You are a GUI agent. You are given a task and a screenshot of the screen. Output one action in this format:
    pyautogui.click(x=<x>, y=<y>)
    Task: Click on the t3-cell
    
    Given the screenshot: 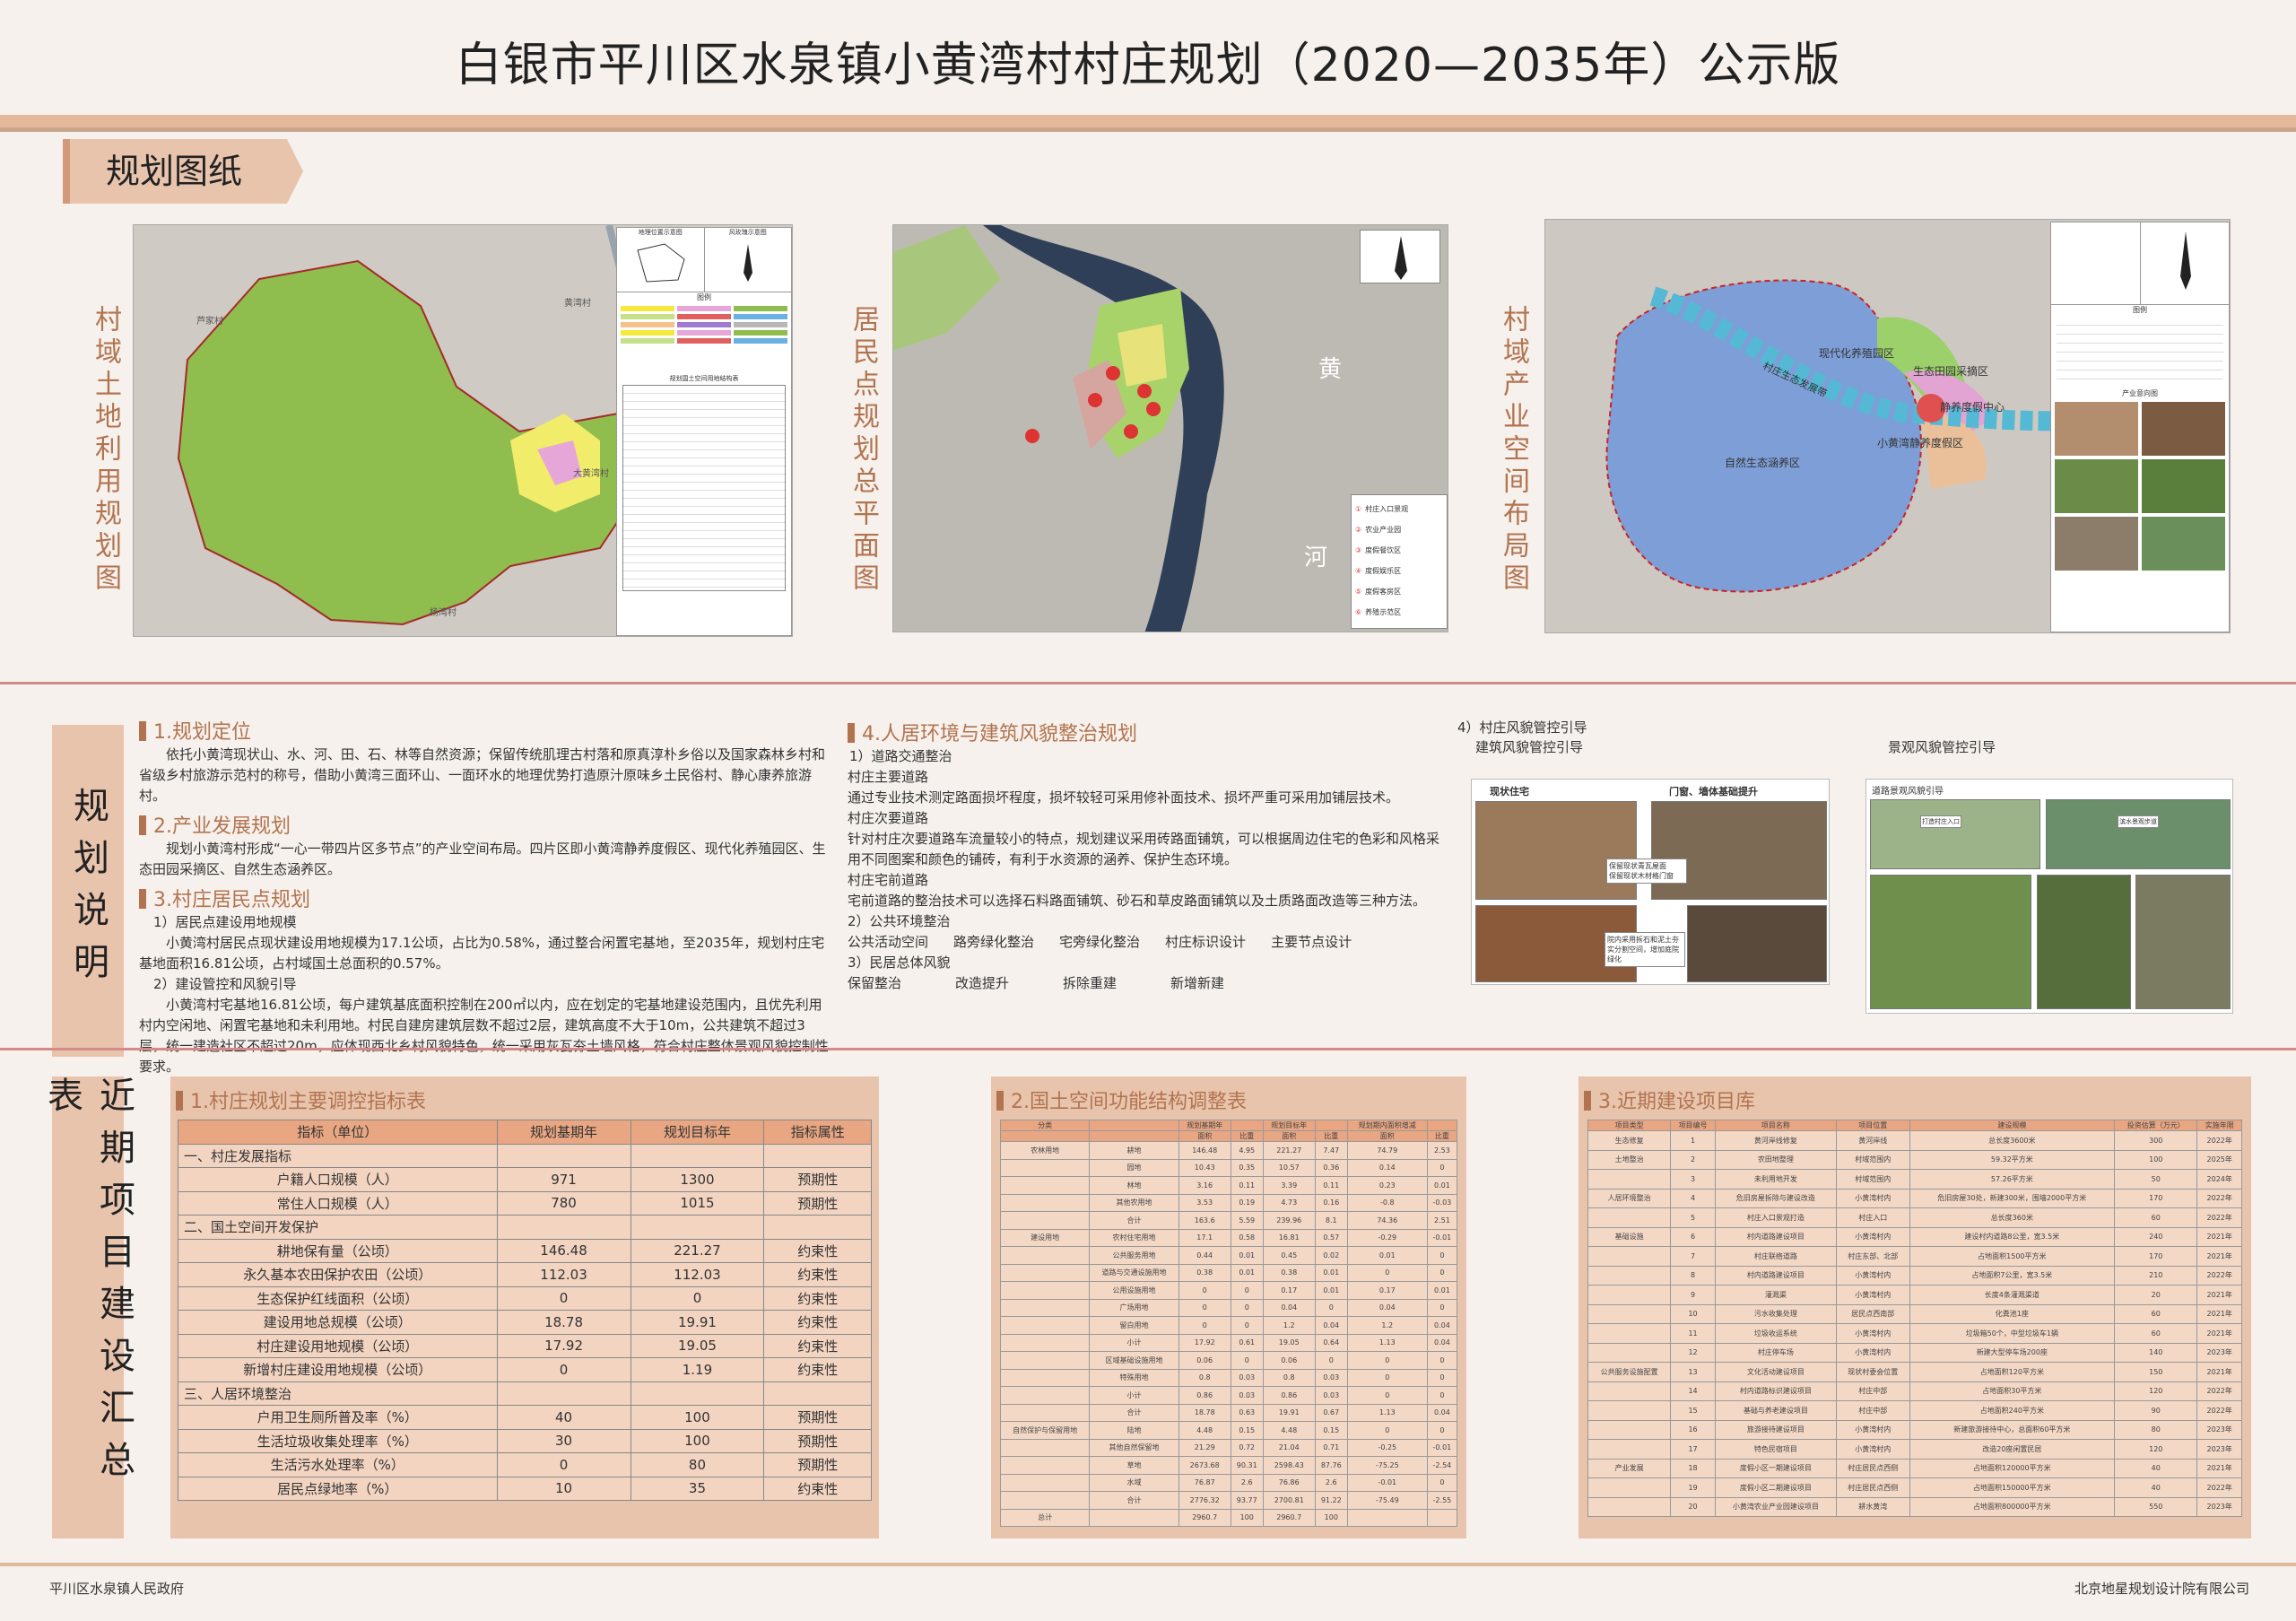 What is the action you would take?
    pyautogui.click(x=1629, y=1217)
    